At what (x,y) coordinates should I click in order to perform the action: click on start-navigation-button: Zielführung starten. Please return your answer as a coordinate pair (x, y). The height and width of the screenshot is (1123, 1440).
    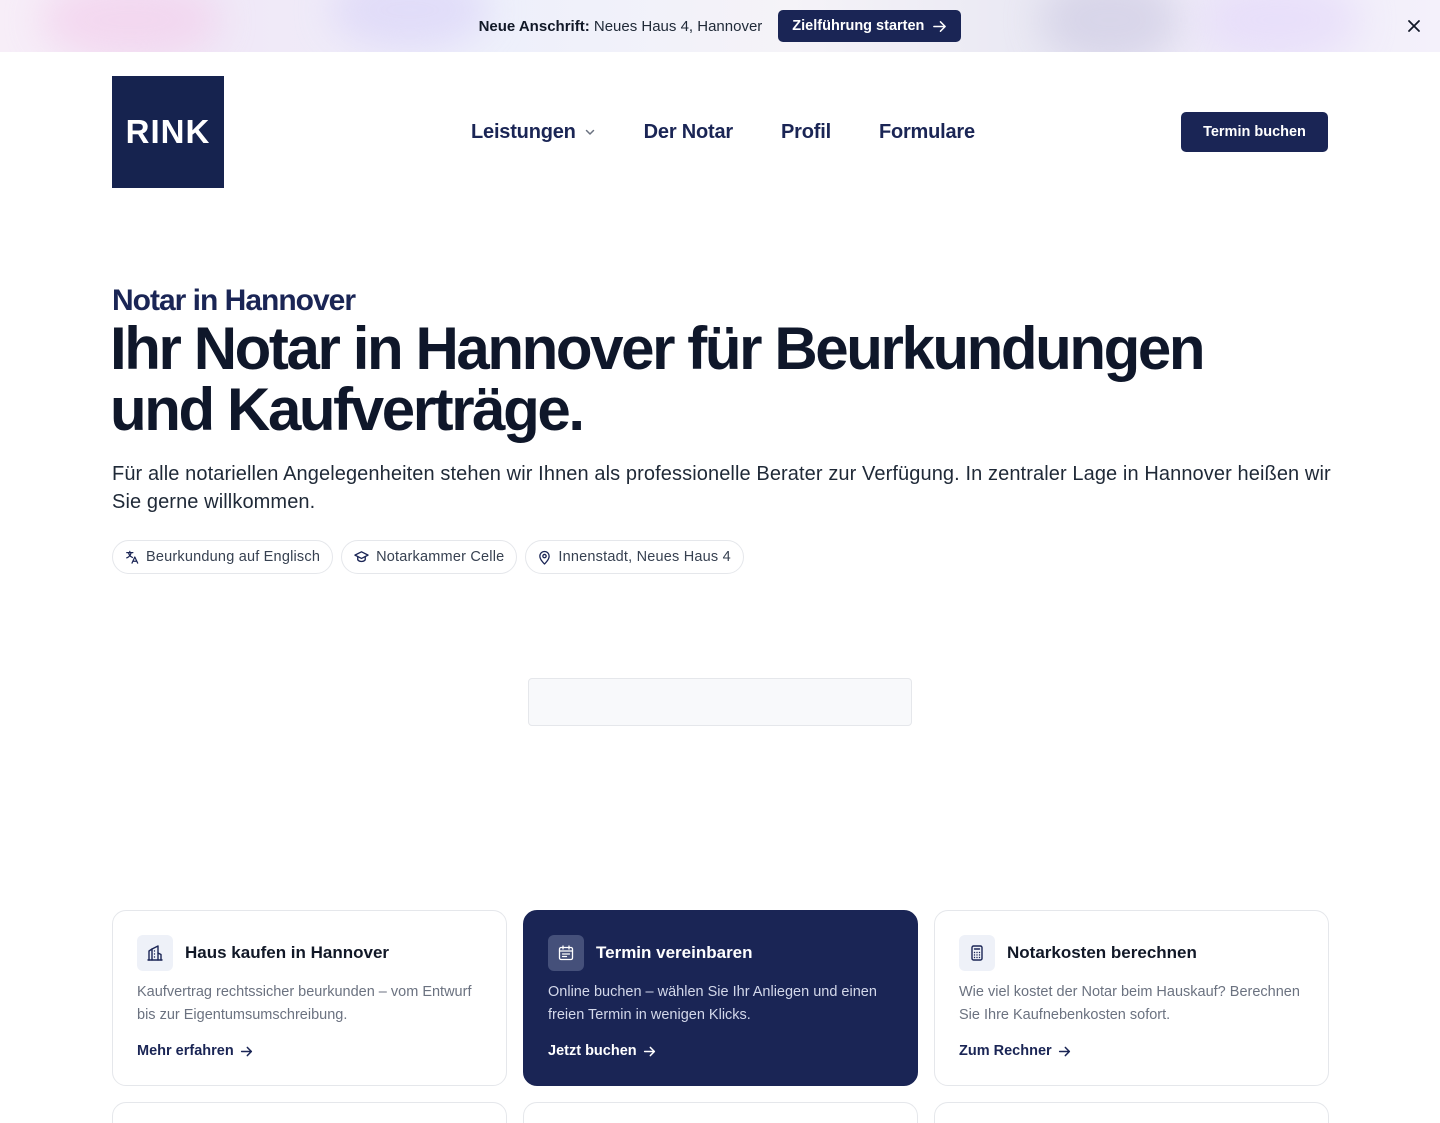
    Looking at the image, I should click on (870, 26).